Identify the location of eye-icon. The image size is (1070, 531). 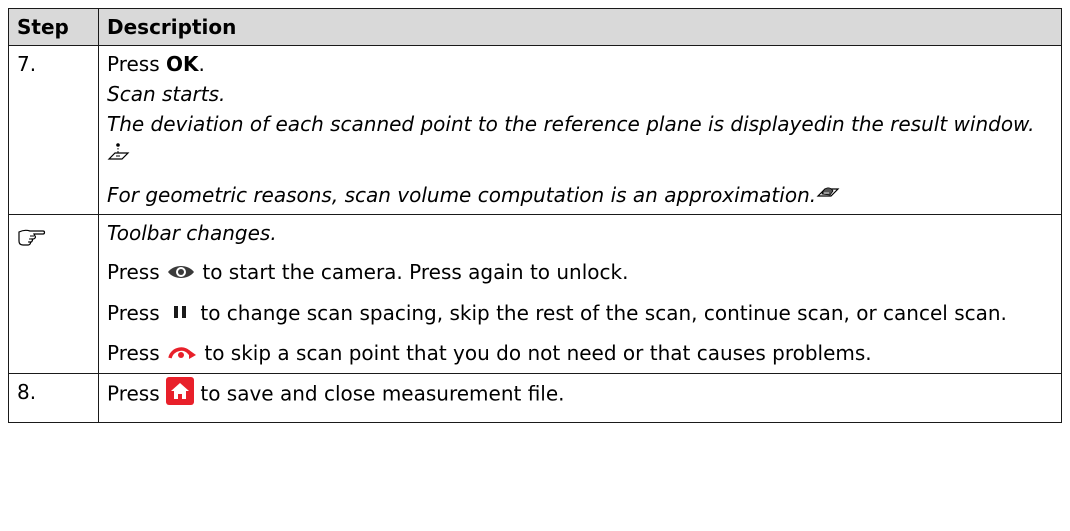
(181, 274).